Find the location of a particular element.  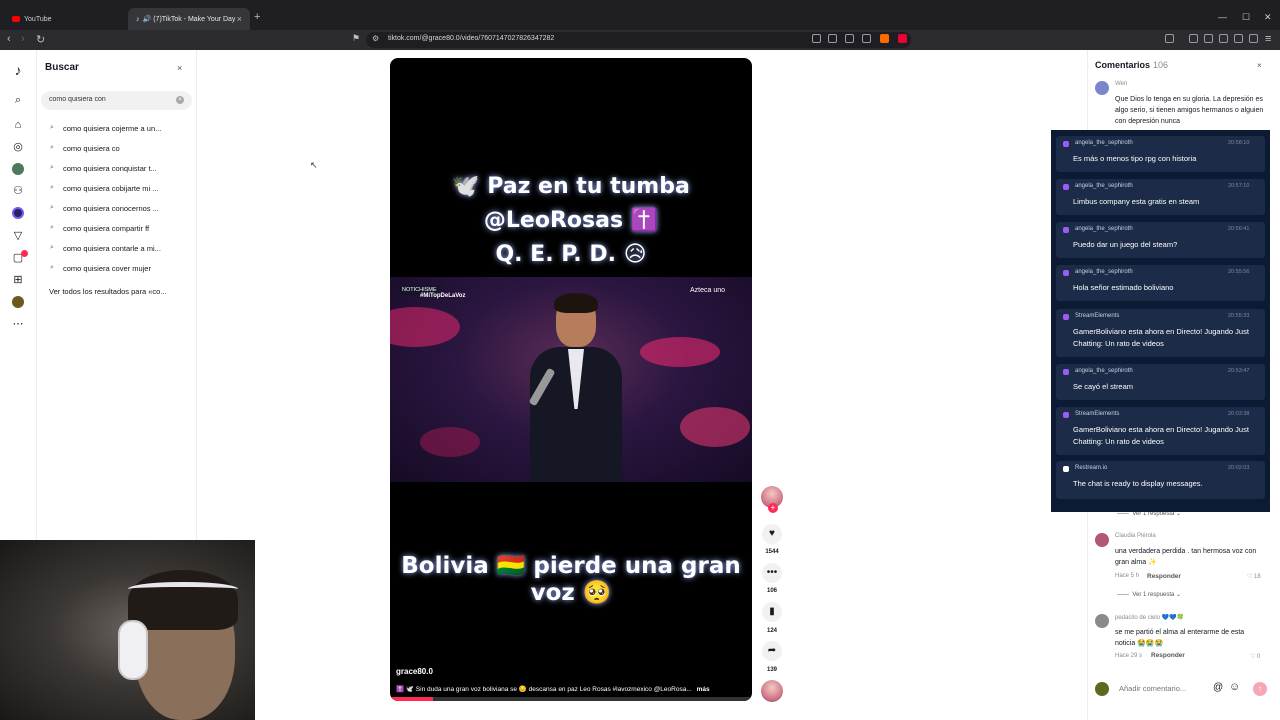

comment-input is located at coordinates (1164, 688).